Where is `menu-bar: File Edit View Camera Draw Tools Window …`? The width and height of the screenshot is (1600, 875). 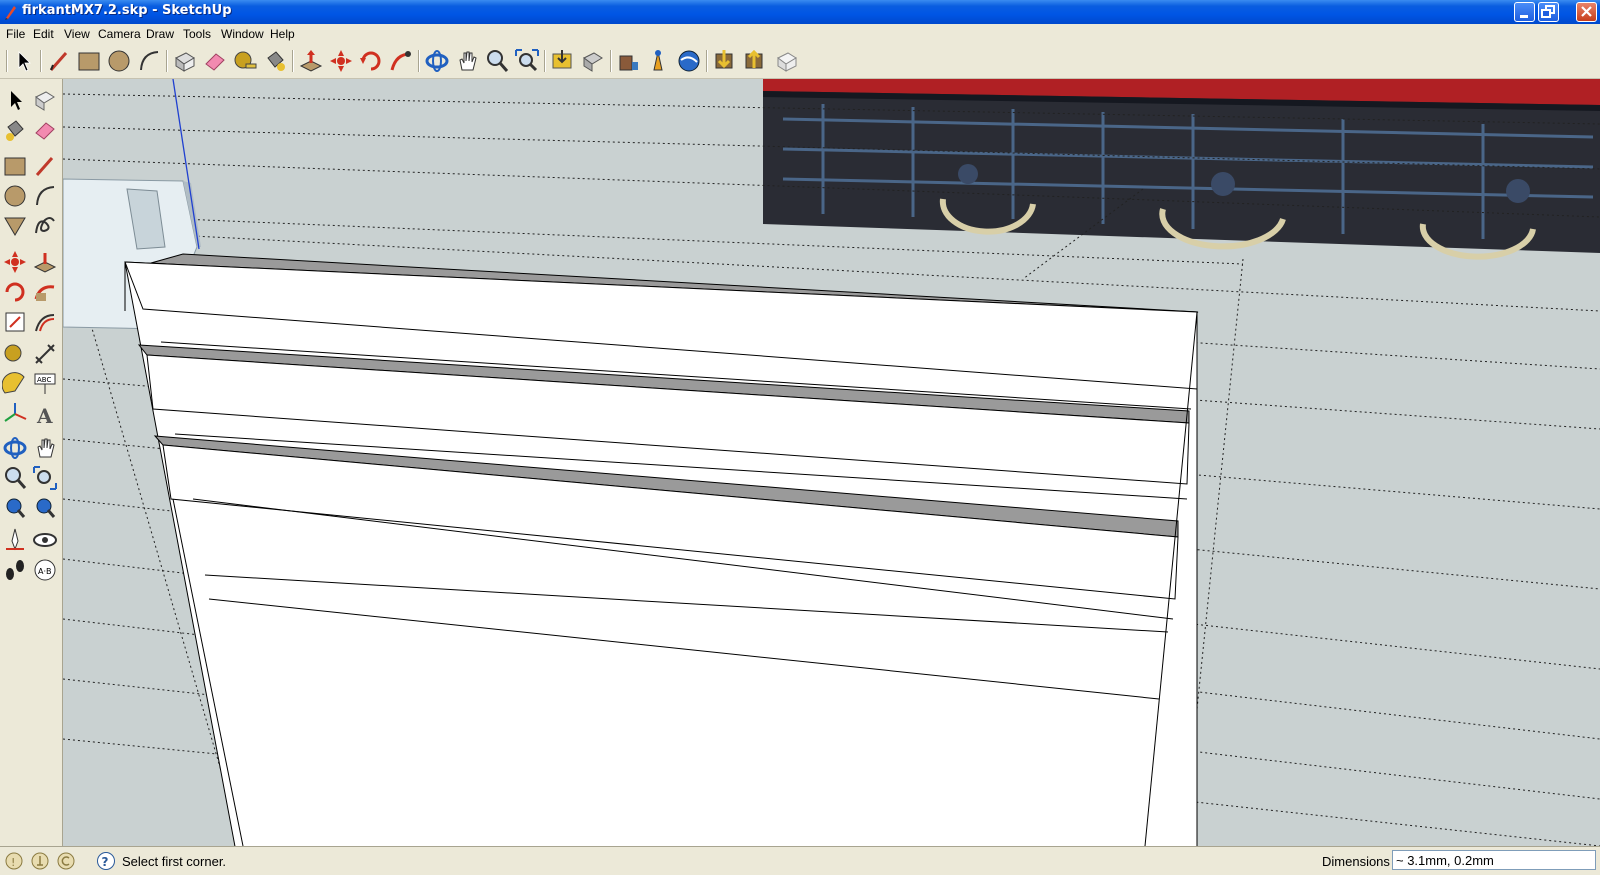
menu-bar: File Edit View Camera Draw Tools Window … is located at coordinates (800, 34).